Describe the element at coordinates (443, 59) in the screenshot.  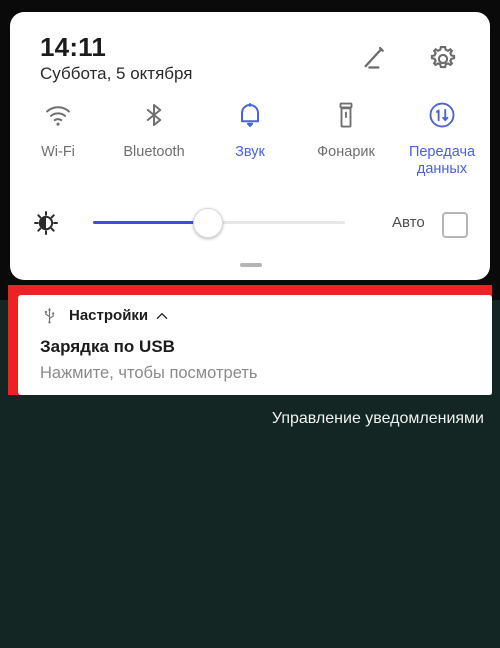
I see `gear-icon` at that location.